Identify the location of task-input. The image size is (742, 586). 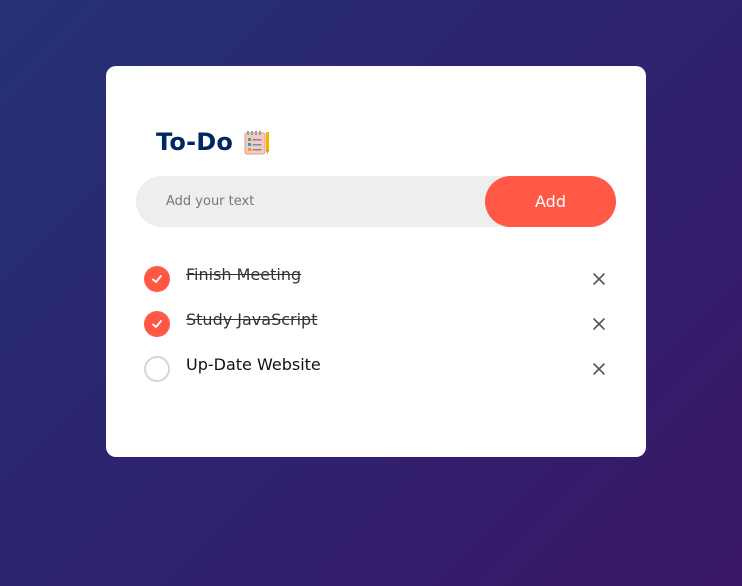
(306, 201).